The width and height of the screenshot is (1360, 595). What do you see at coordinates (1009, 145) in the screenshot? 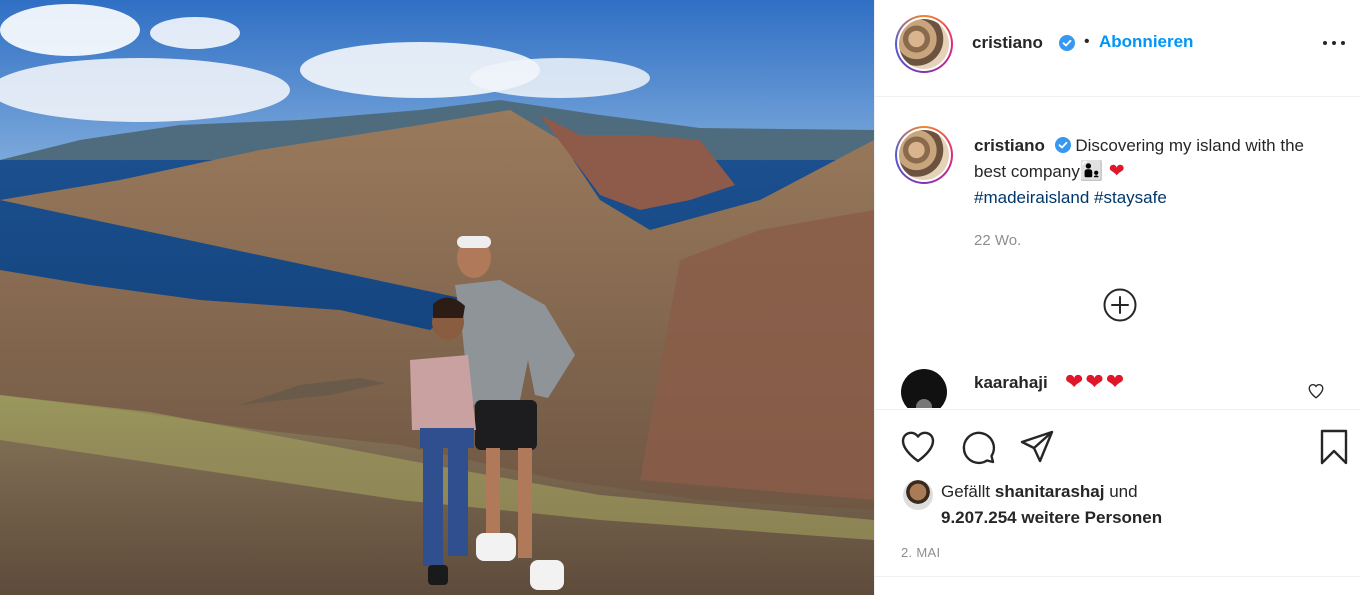
I see `caption-username: cristiano` at bounding box center [1009, 145].